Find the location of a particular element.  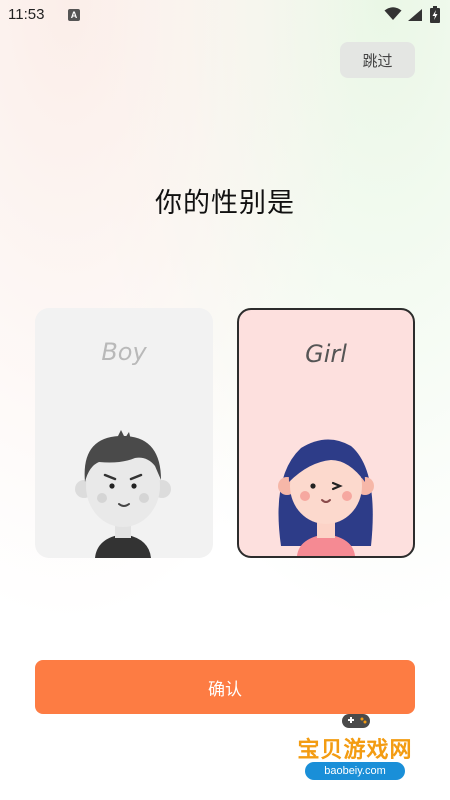

battery-icon is located at coordinates (435, 14).